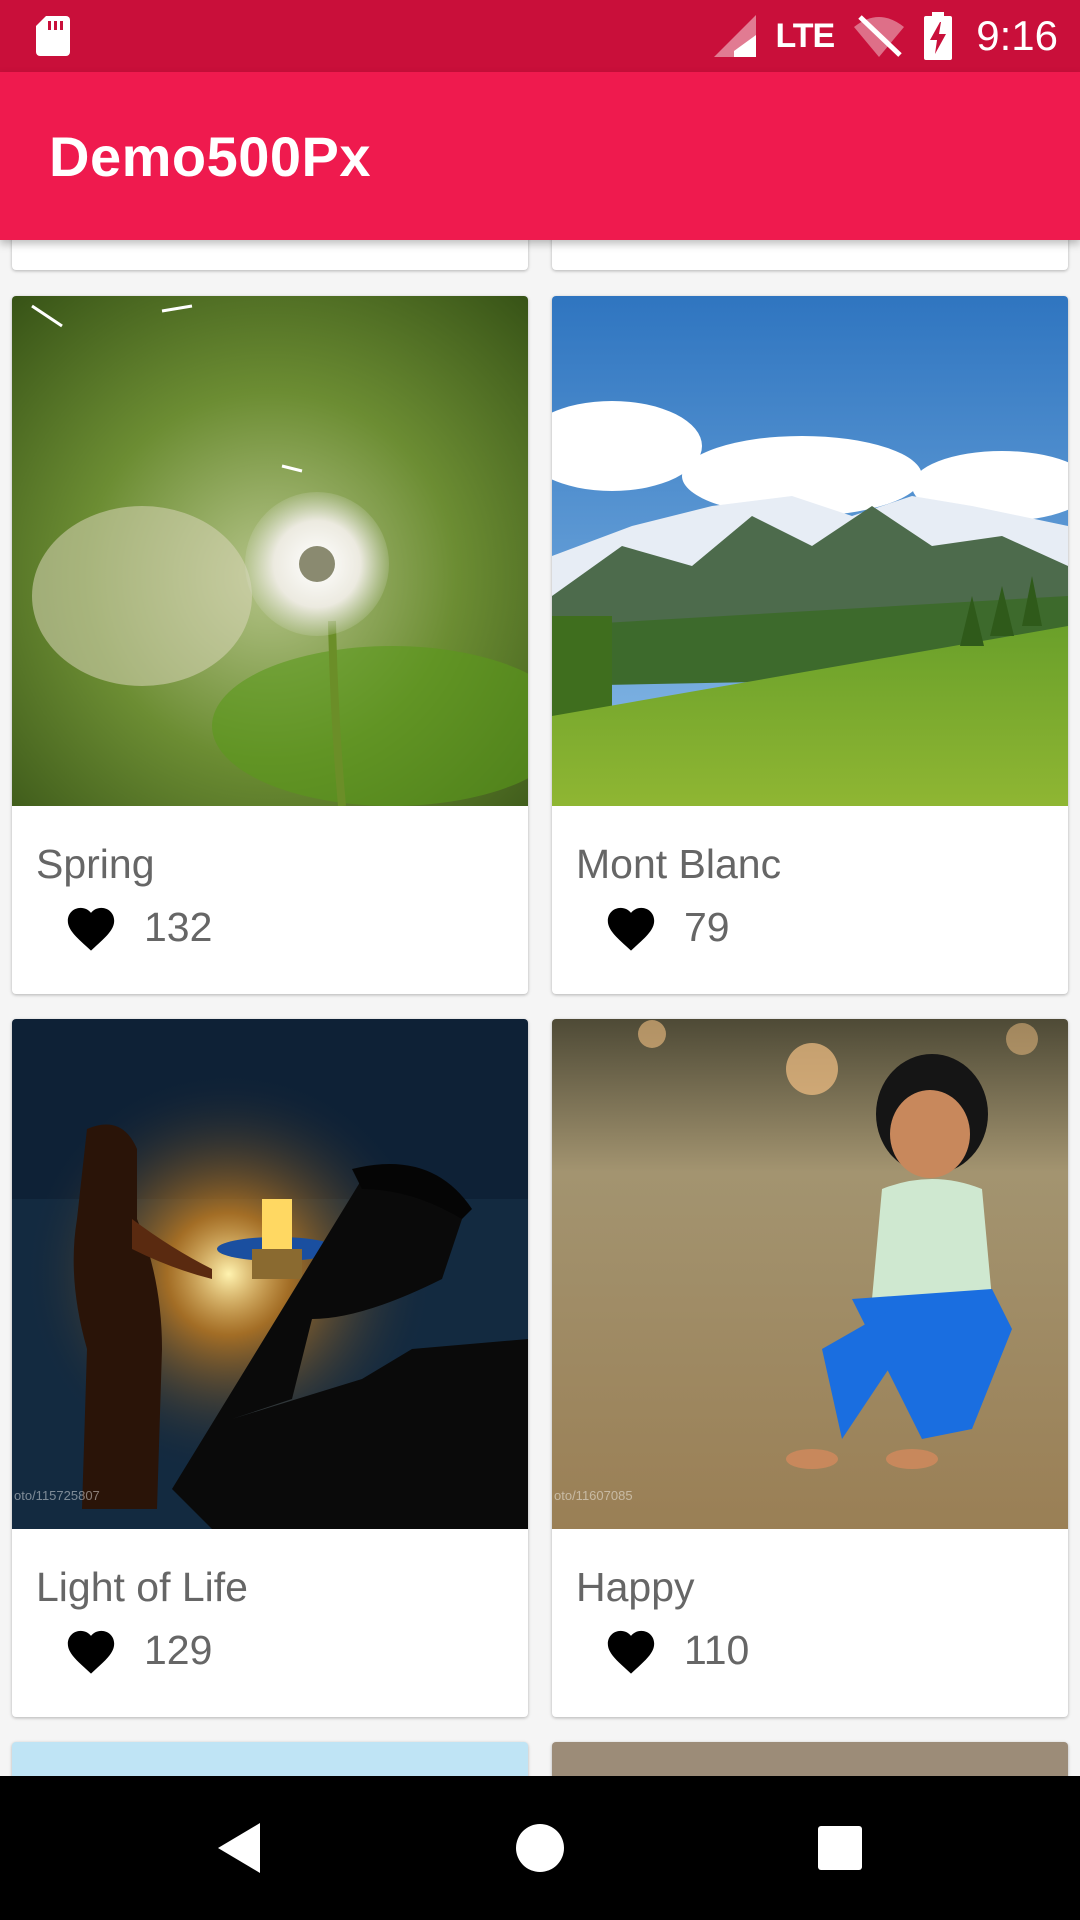  I want to click on recents-icon, so click(840, 1848).